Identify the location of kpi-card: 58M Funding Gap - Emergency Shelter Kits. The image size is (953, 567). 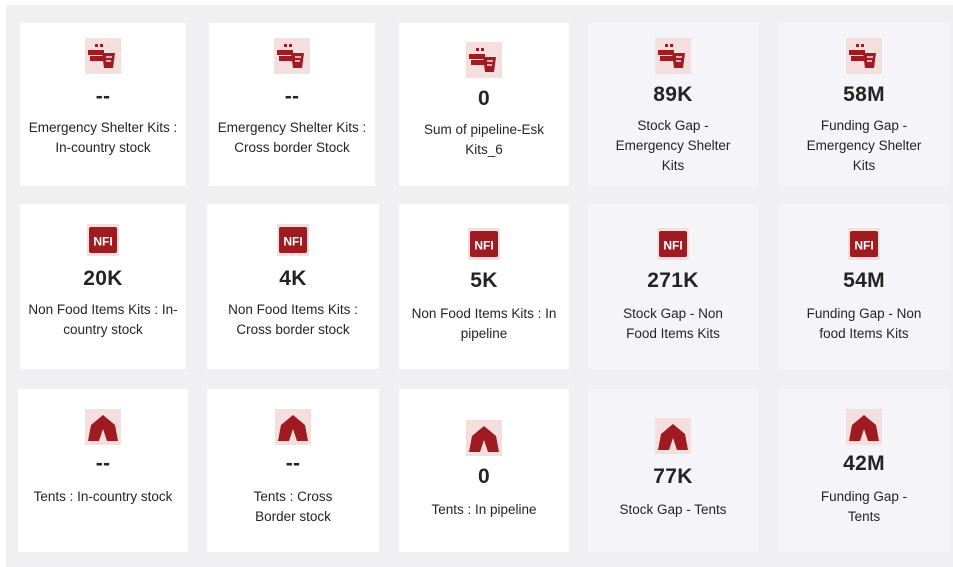
(864, 104).